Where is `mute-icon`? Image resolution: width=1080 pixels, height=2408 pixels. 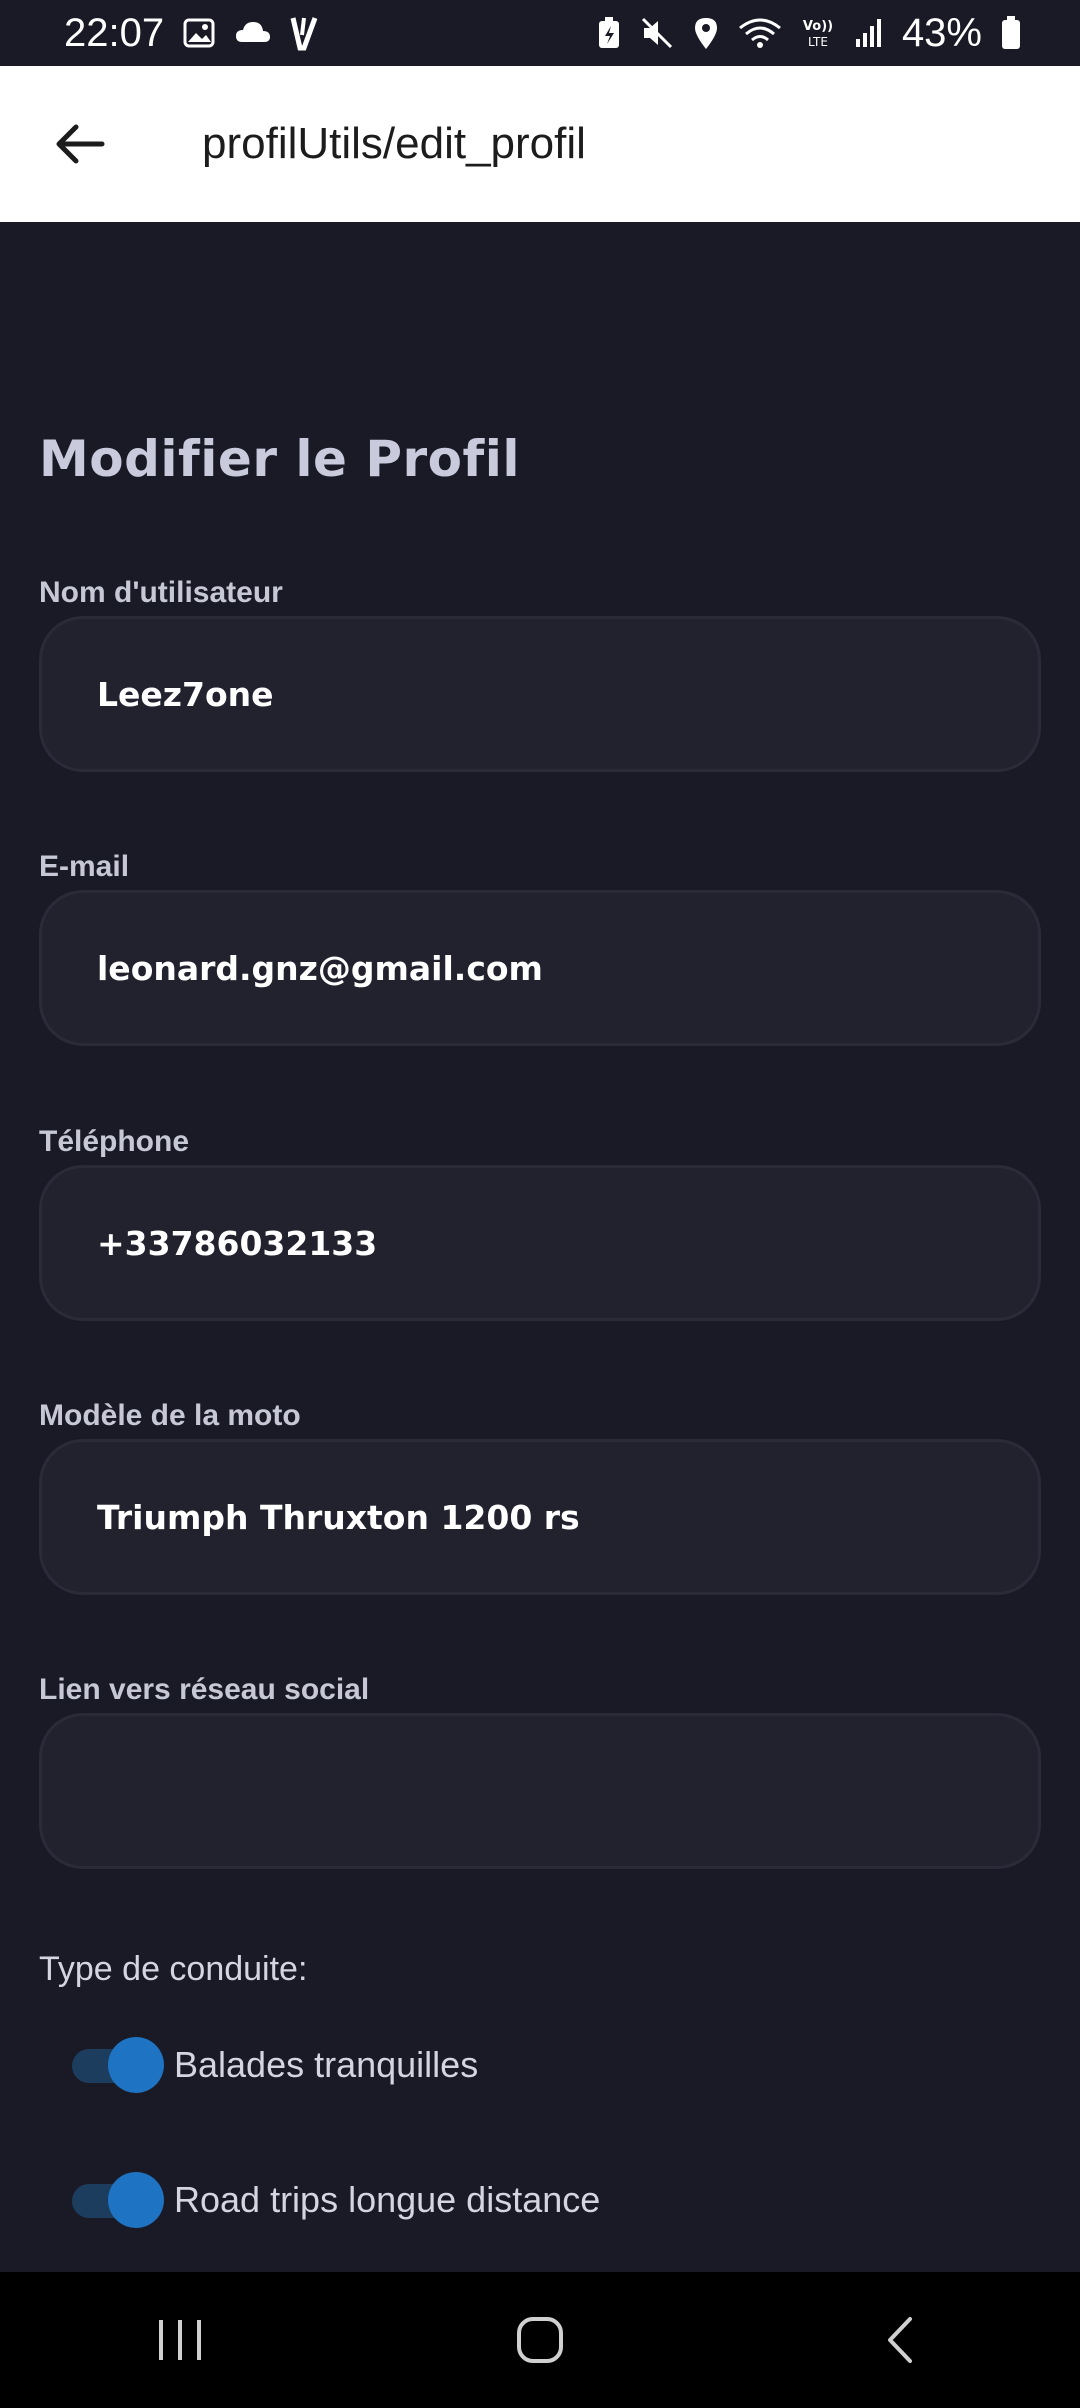
mute-icon is located at coordinates (657, 33).